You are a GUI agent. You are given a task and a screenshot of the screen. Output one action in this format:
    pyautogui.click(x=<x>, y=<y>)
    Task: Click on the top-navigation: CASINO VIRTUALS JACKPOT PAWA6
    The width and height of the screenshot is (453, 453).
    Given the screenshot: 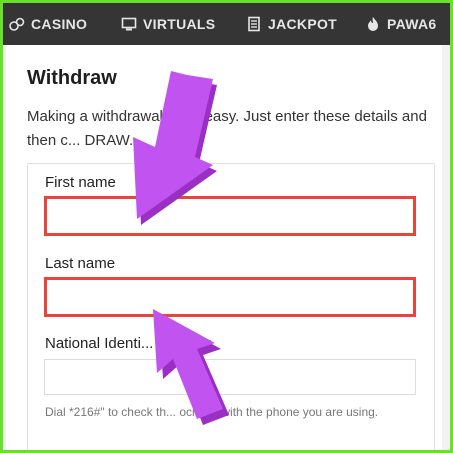 What is the action you would take?
    pyautogui.click(x=226, y=24)
    